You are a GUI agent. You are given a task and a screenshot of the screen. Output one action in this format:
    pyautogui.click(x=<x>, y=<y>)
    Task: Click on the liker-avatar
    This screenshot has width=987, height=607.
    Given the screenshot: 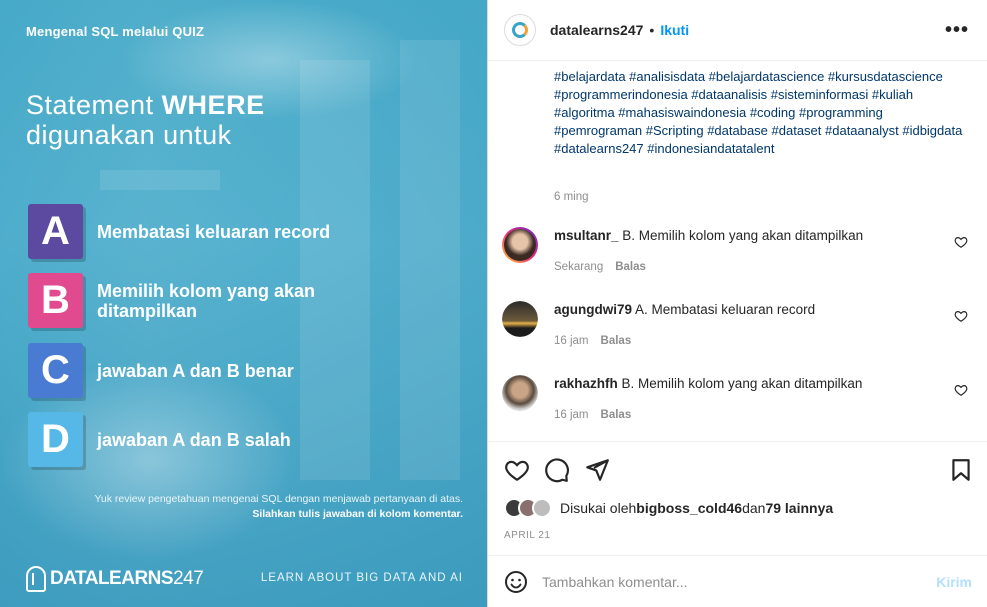 What is the action you would take?
    pyautogui.click(x=542, y=508)
    